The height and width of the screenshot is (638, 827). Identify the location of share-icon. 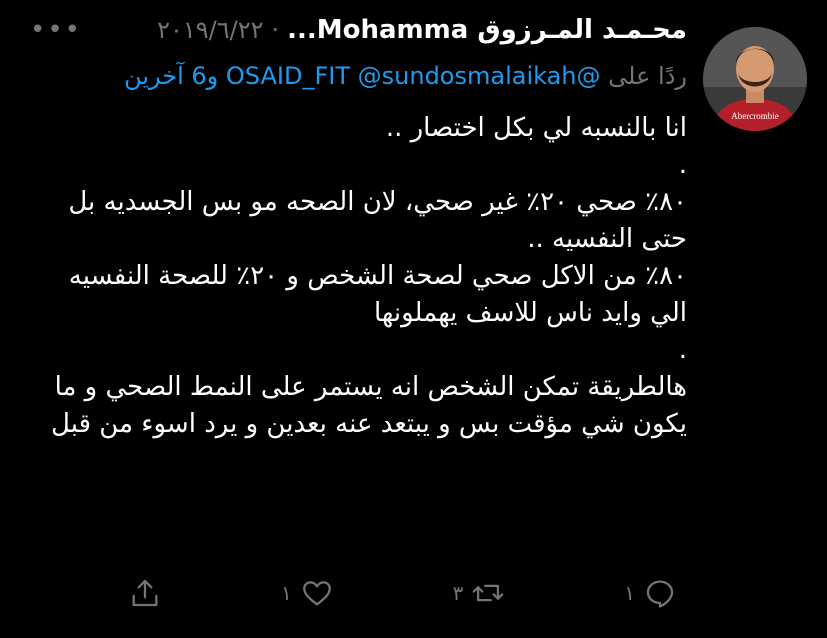
(145, 593).